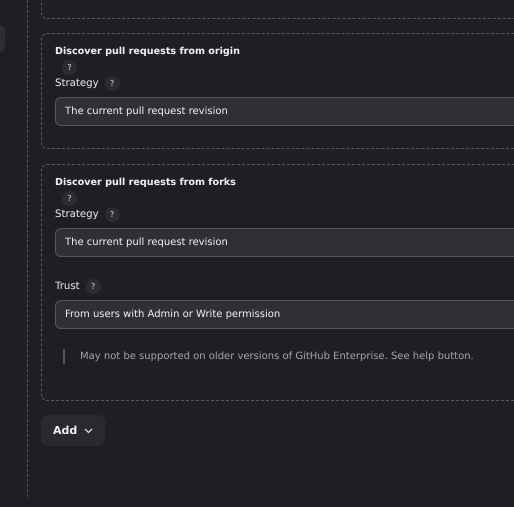 This screenshot has height=507, width=514. What do you see at coordinates (146, 182) in the screenshot?
I see `section-title: Discover pull requests from forks` at bounding box center [146, 182].